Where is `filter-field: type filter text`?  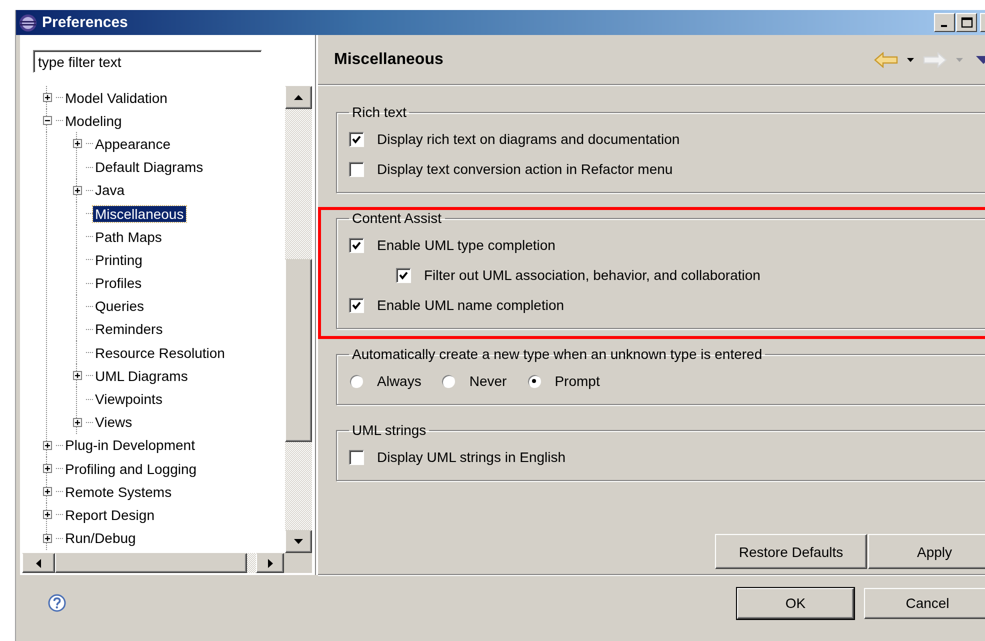
filter-field: type filter text is located at coordinates (147, 61).